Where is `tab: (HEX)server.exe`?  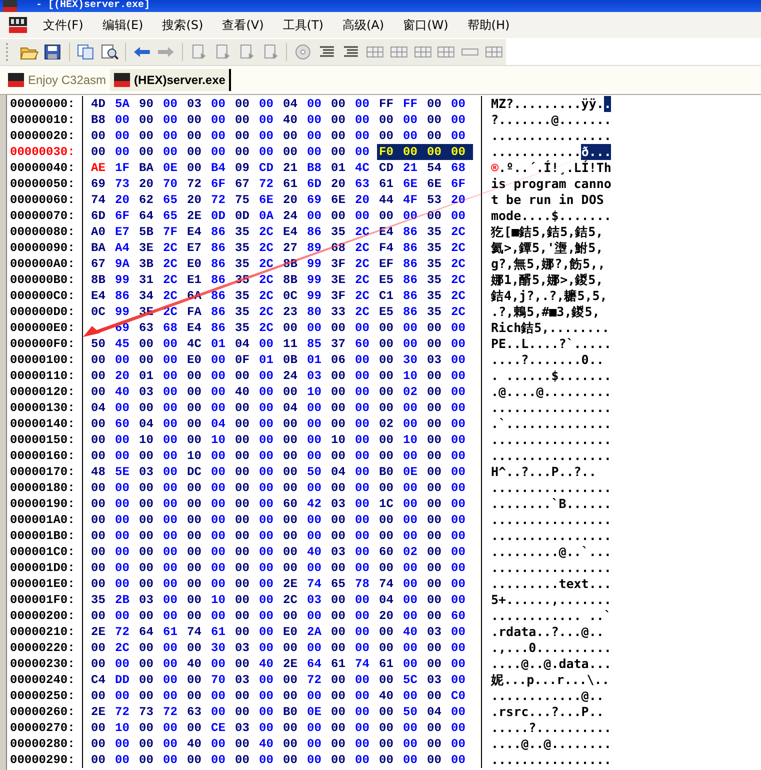 tab: (HEX)server.exe is located at coordinates (171, 80).